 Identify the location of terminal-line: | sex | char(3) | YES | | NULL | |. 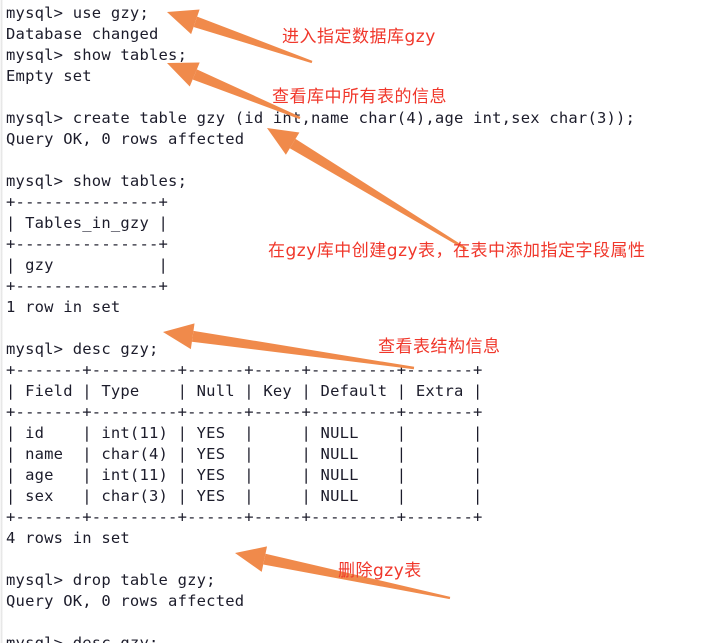
(244, 496).